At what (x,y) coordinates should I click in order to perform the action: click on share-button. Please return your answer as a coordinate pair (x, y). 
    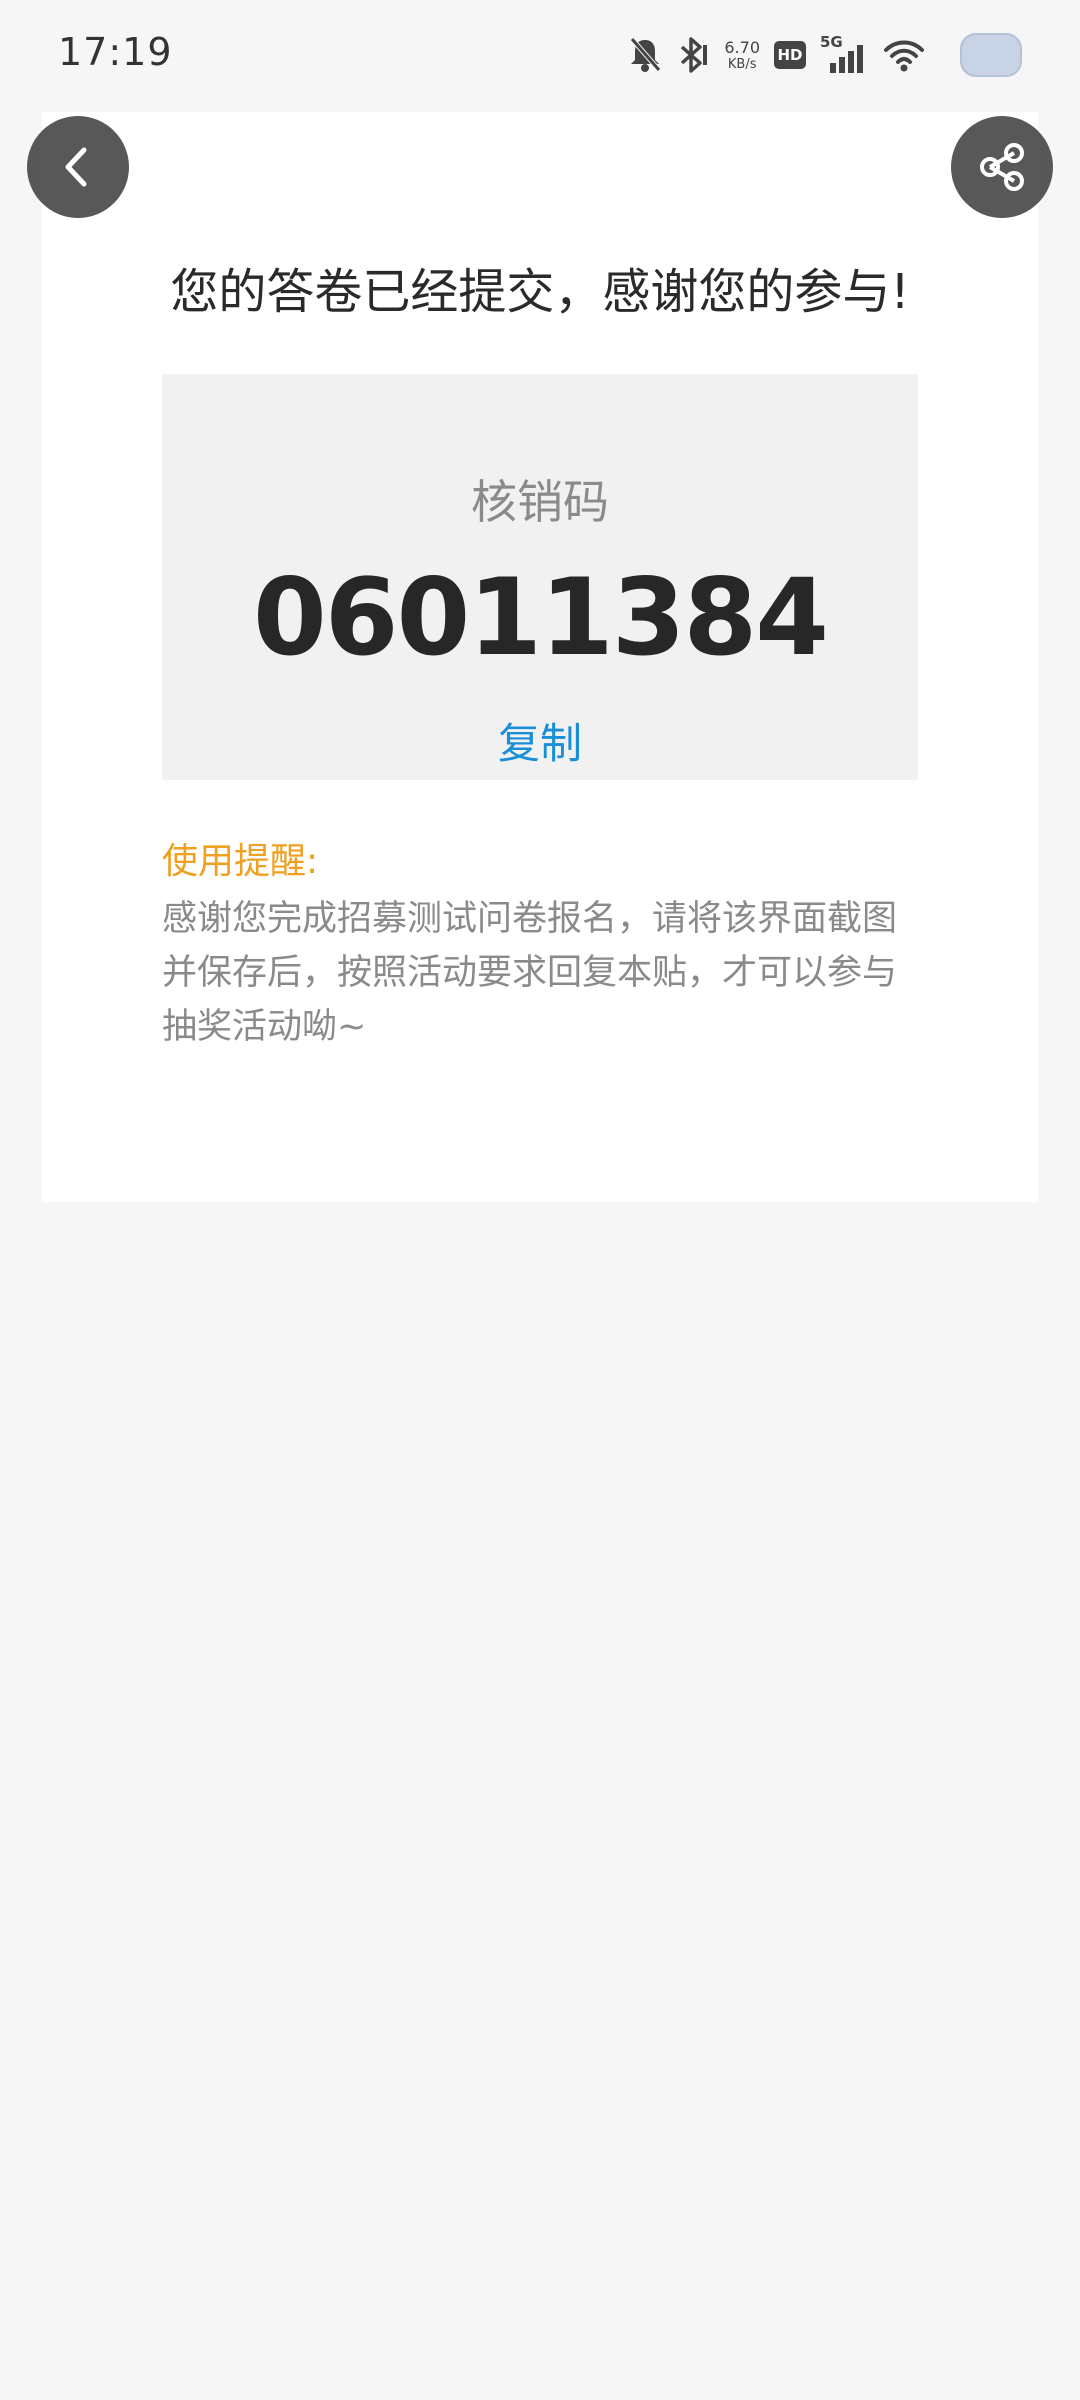
    Looking at the image, I should click on (1002, 167).